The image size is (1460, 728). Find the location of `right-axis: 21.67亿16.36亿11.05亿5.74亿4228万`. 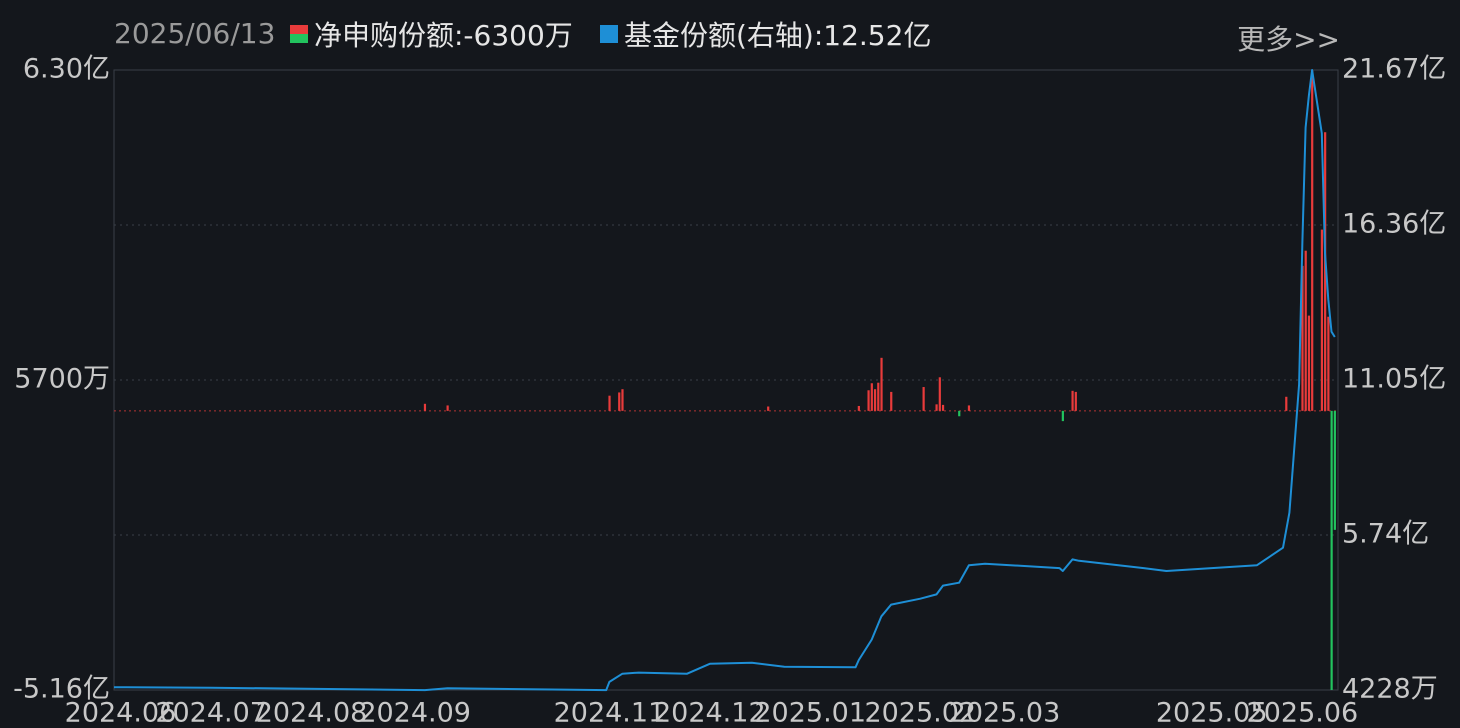

right-axis: 21.67亿16.36亿11.05亿5.74亿4228万 is located at coordinates (1394, 379).